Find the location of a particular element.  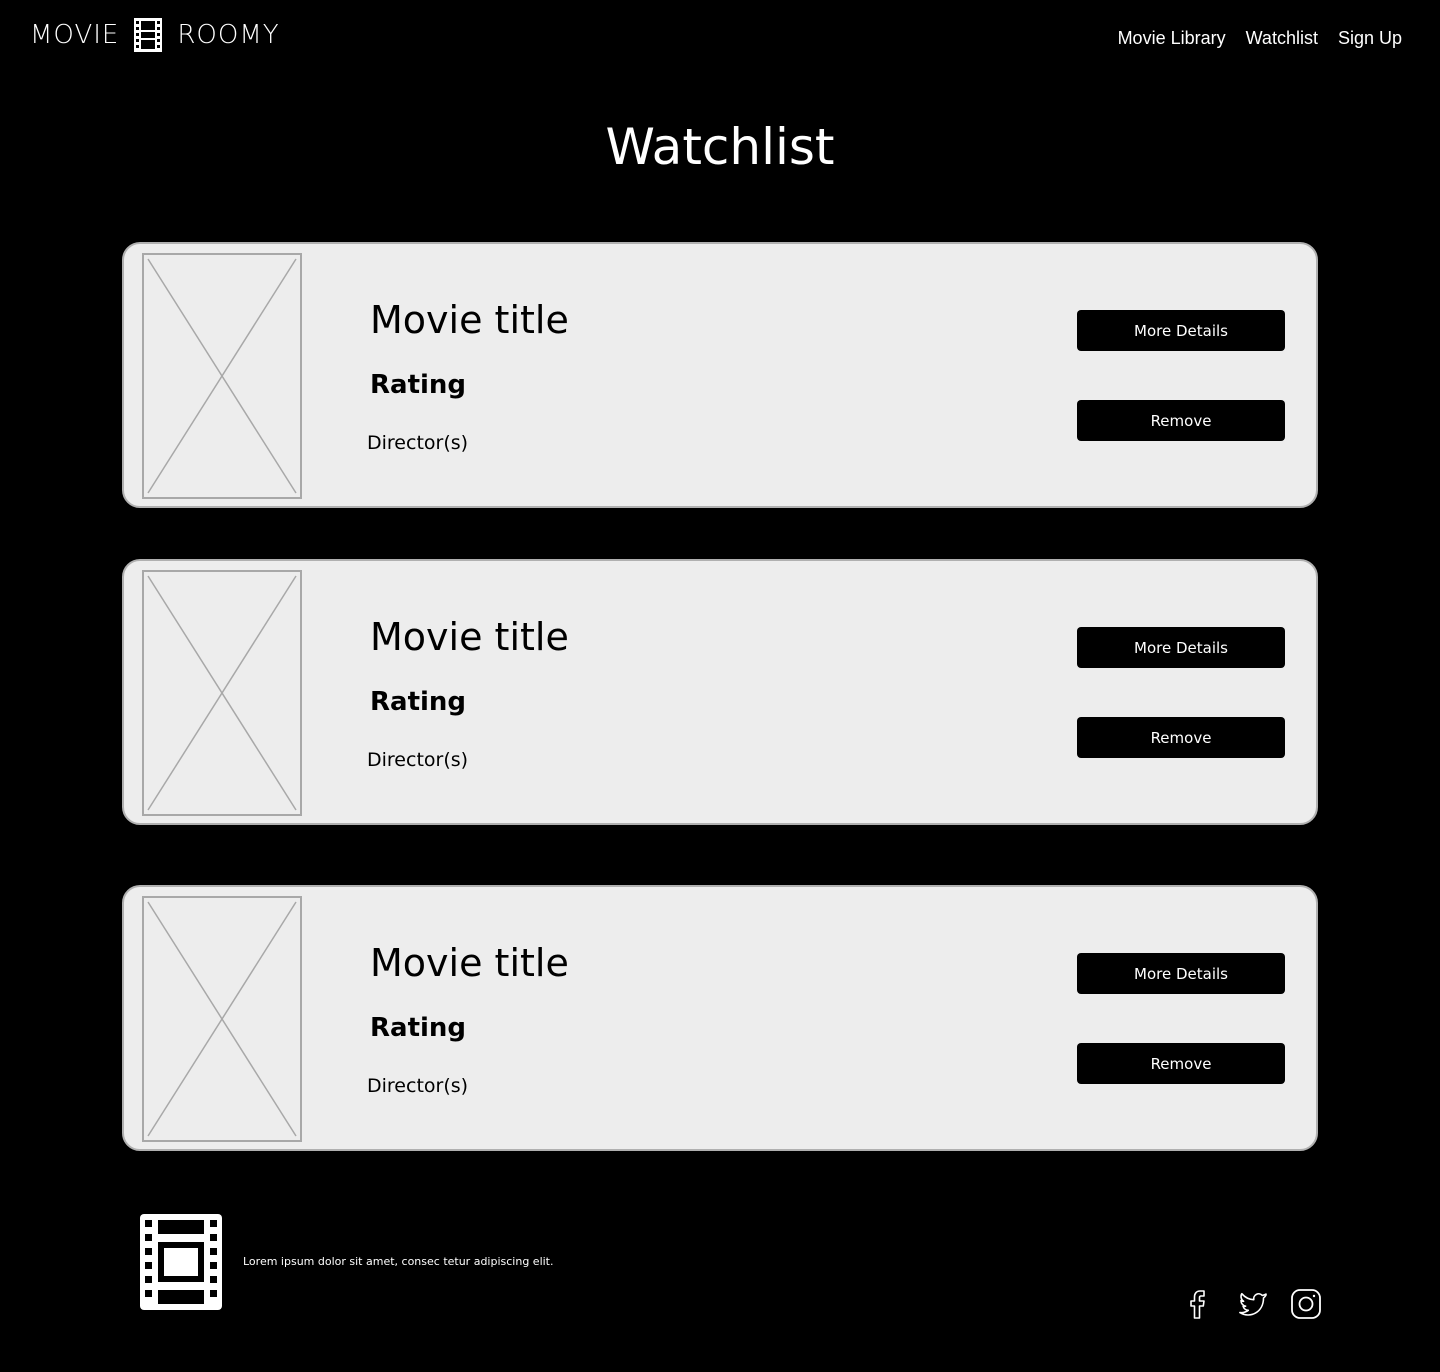

site-logo: MOVIE ROOMY is located at coordinates (155, 35).